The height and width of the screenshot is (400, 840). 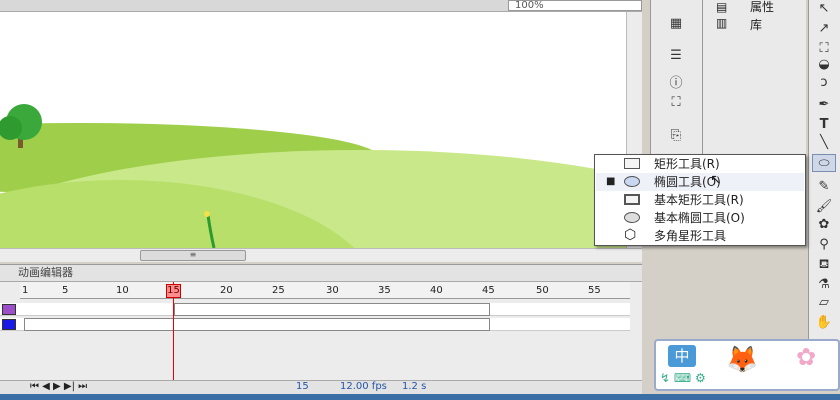 I want to click on ime-status-bar: 中 ↯ ⌨ ⚙ 🦊 ✿, so click(x=747, y=365).